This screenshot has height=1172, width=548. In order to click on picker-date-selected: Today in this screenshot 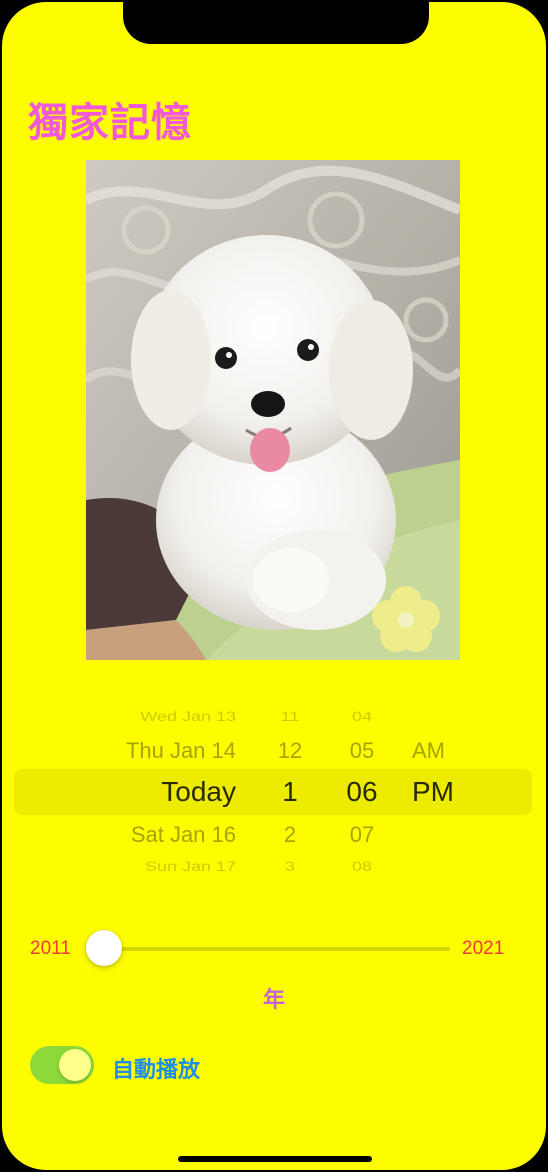, I will do `click(198, 792)`.